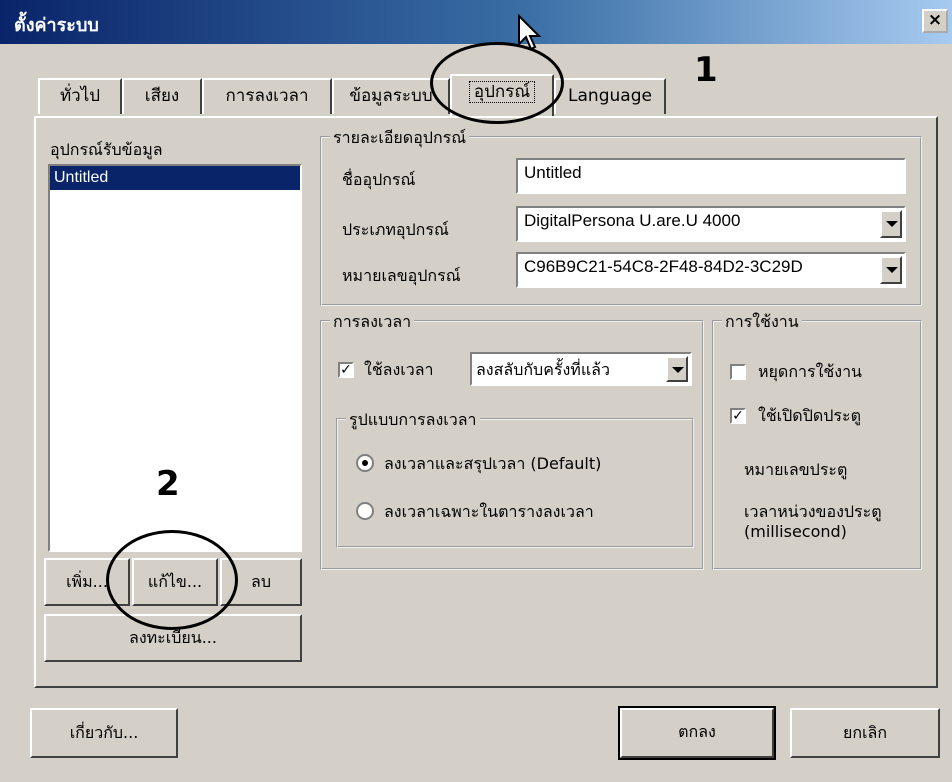 This screenshot has width=952, height=782. I want to click on tab-timekeeping: การลงเวลา, so click(267, 96).